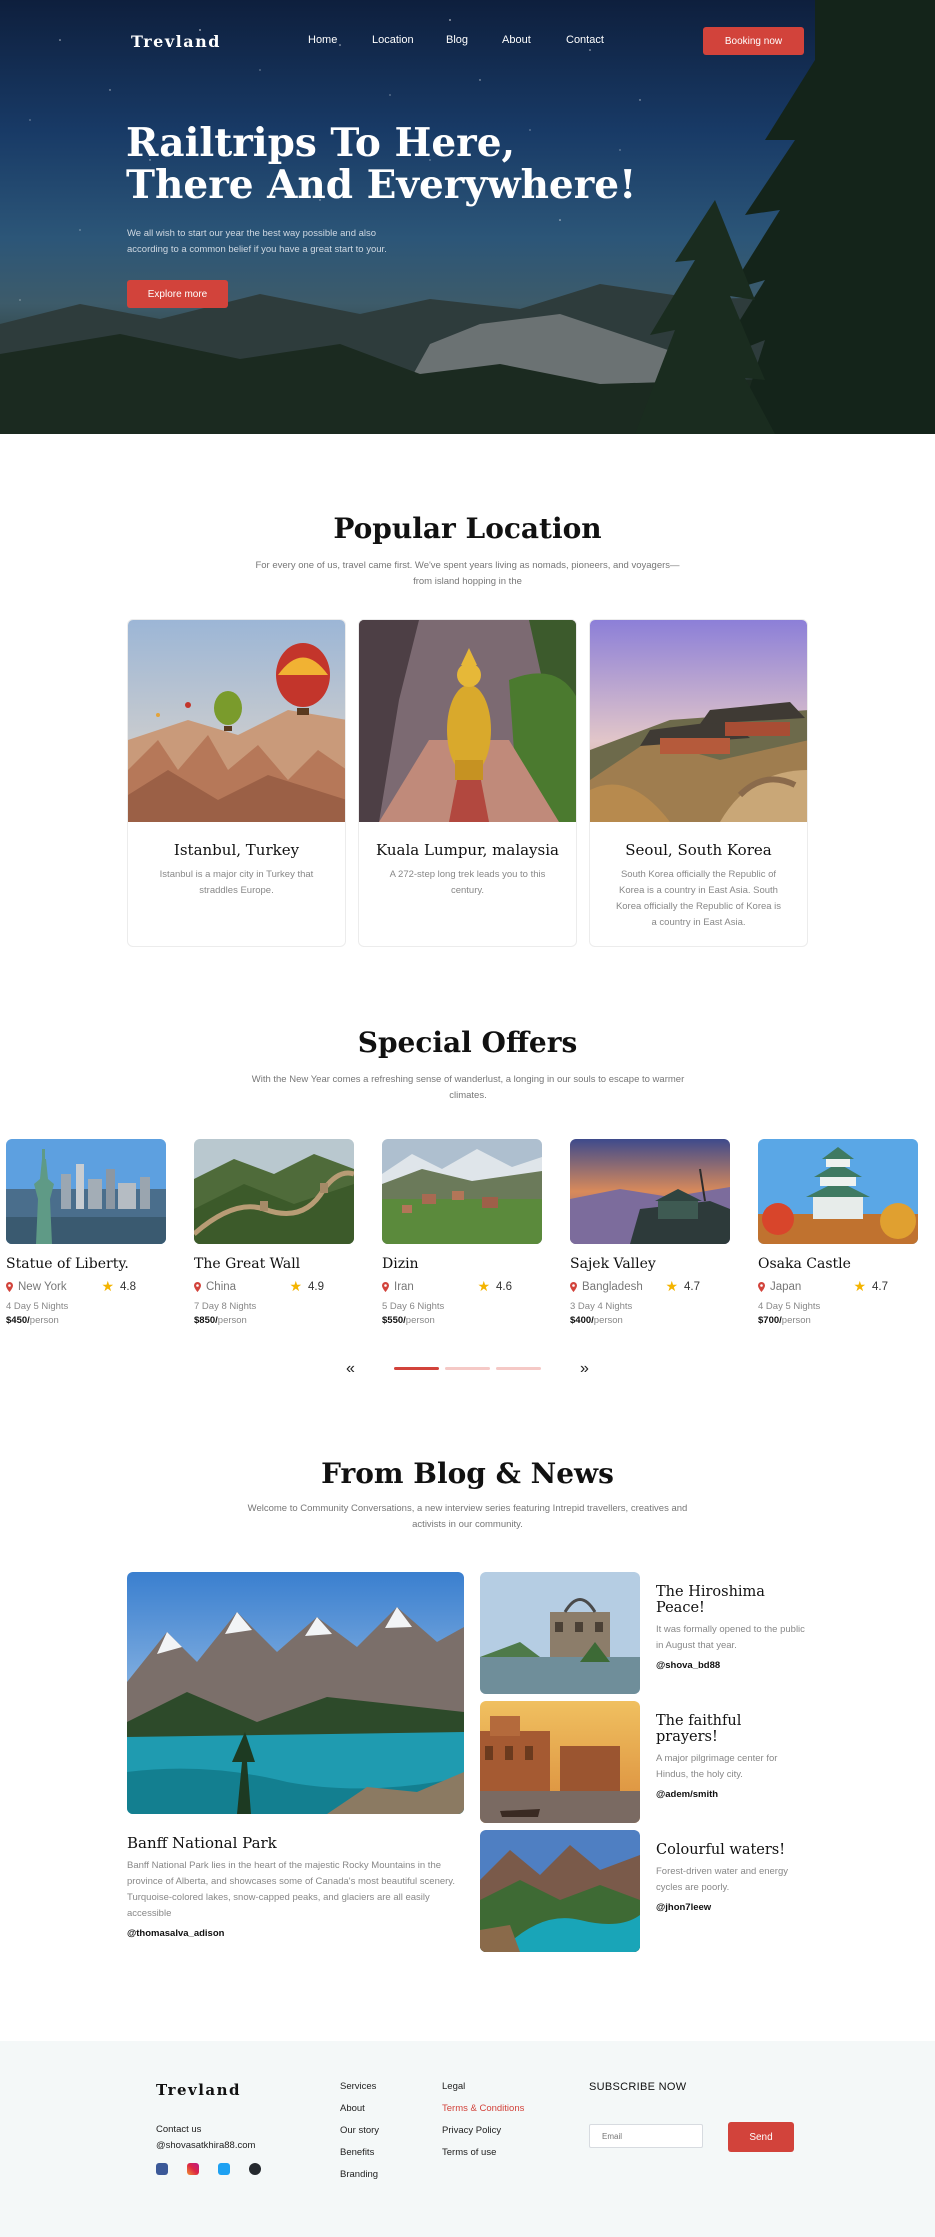 The image size is (935, 2237). What do you see at coordinates (128, 1286) in the screenshot?
I see `offer-rating: 4.8` at bounding box center [128, 1286].